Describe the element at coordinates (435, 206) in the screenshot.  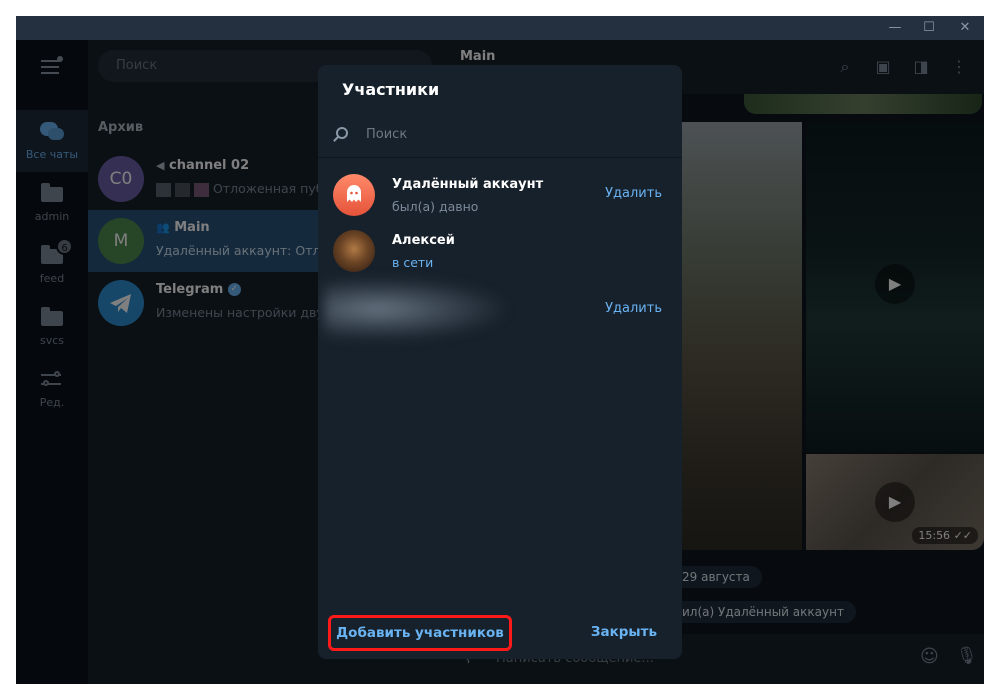
I see `member-status: был(а) давно` at that location.